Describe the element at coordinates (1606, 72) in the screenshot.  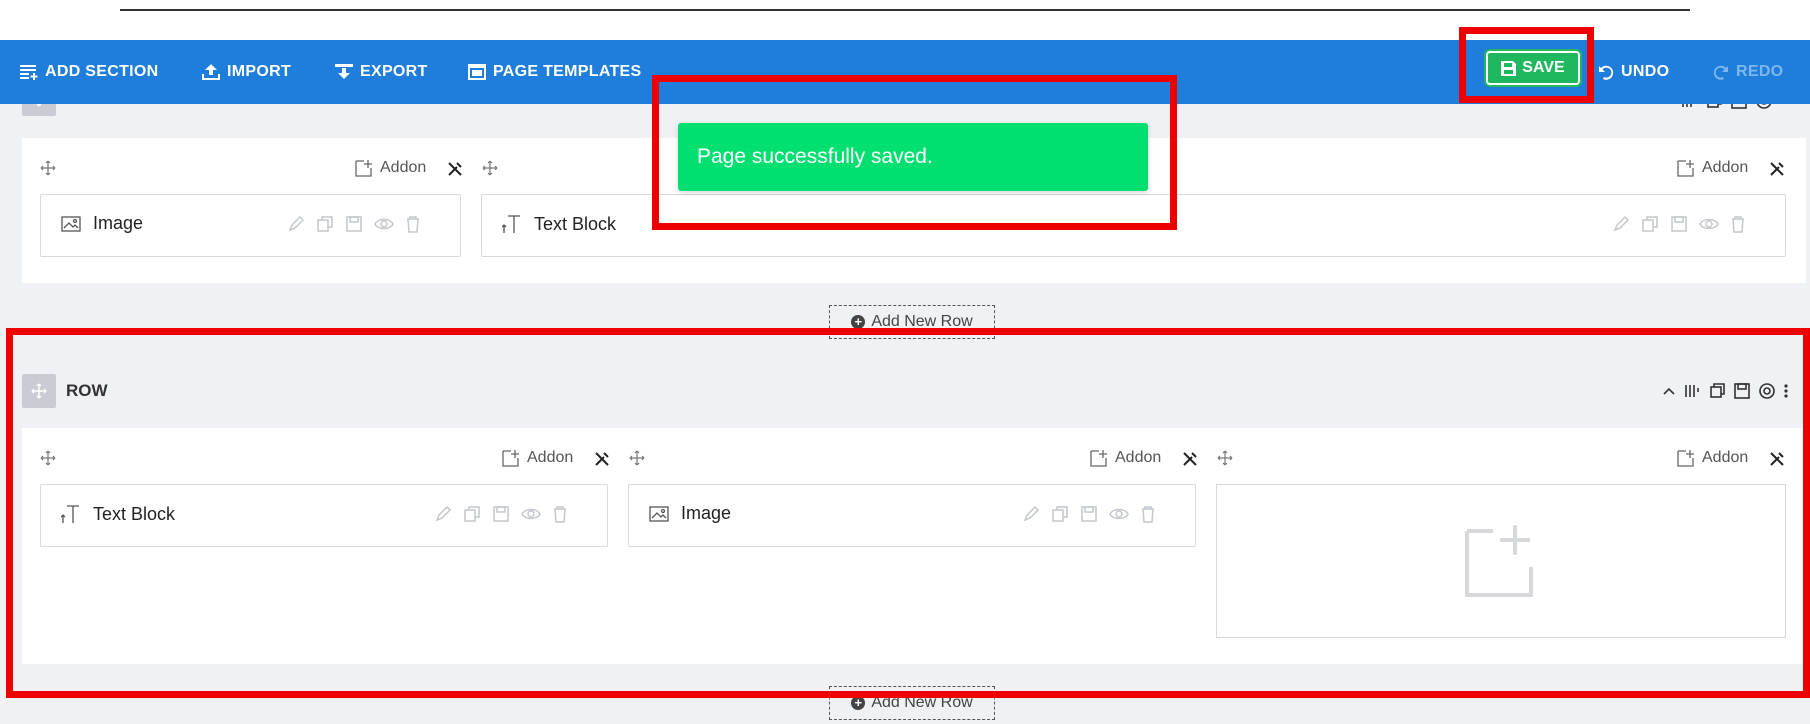
I see `undo-icon` at that location.